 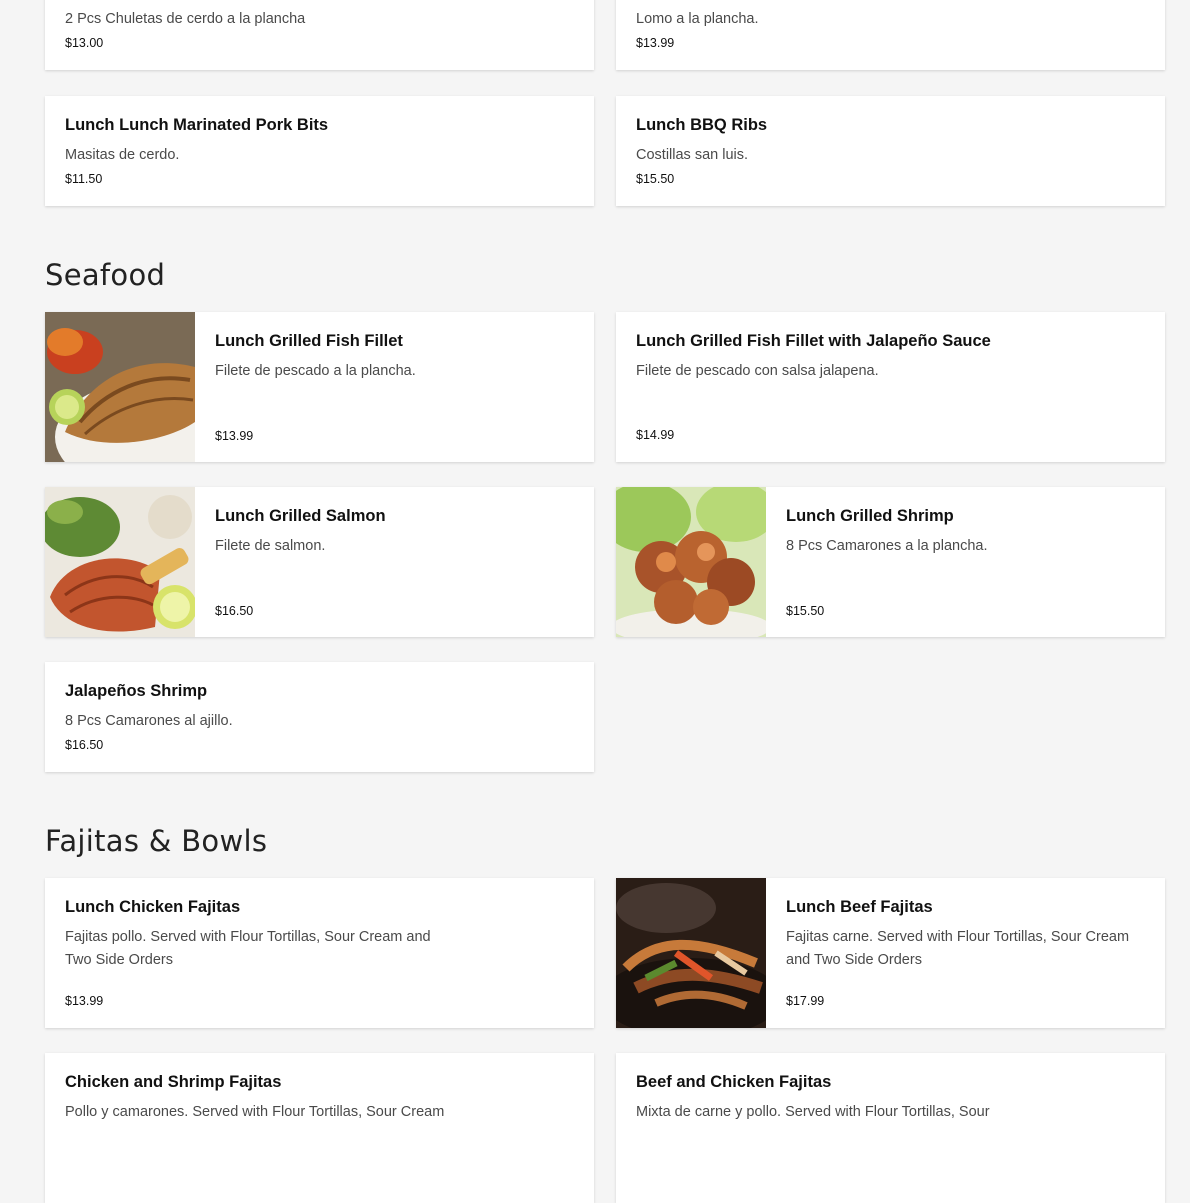 What do you see at coordinates (890, 35) in the screenshot?
I see `menu-item-card: Lomo a la plancha. $13.99` at bounding box center [890, 35].